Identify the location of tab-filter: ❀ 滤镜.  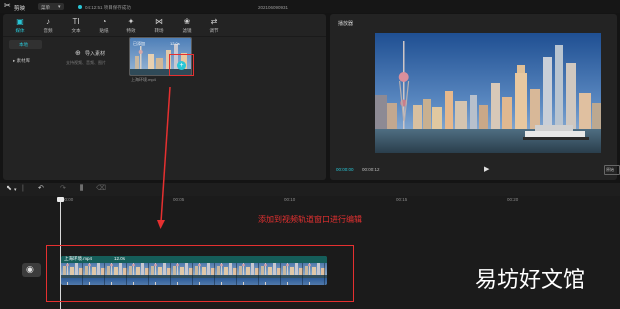
(187, 25).